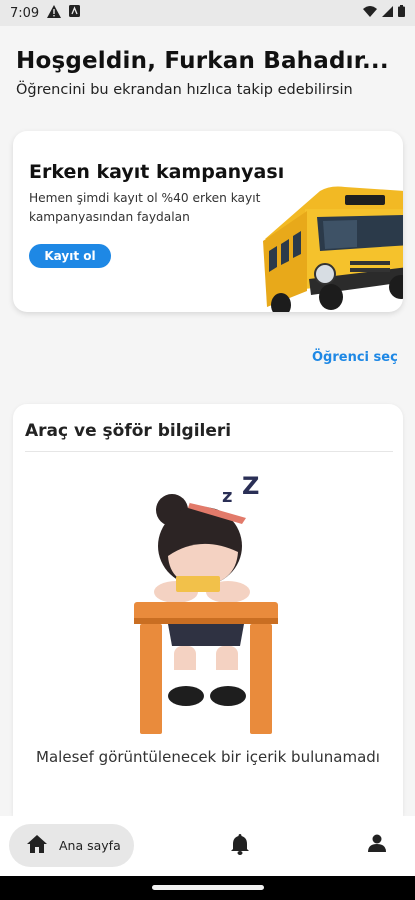  I want to click on home-gesture-handle, so click(208, 887).